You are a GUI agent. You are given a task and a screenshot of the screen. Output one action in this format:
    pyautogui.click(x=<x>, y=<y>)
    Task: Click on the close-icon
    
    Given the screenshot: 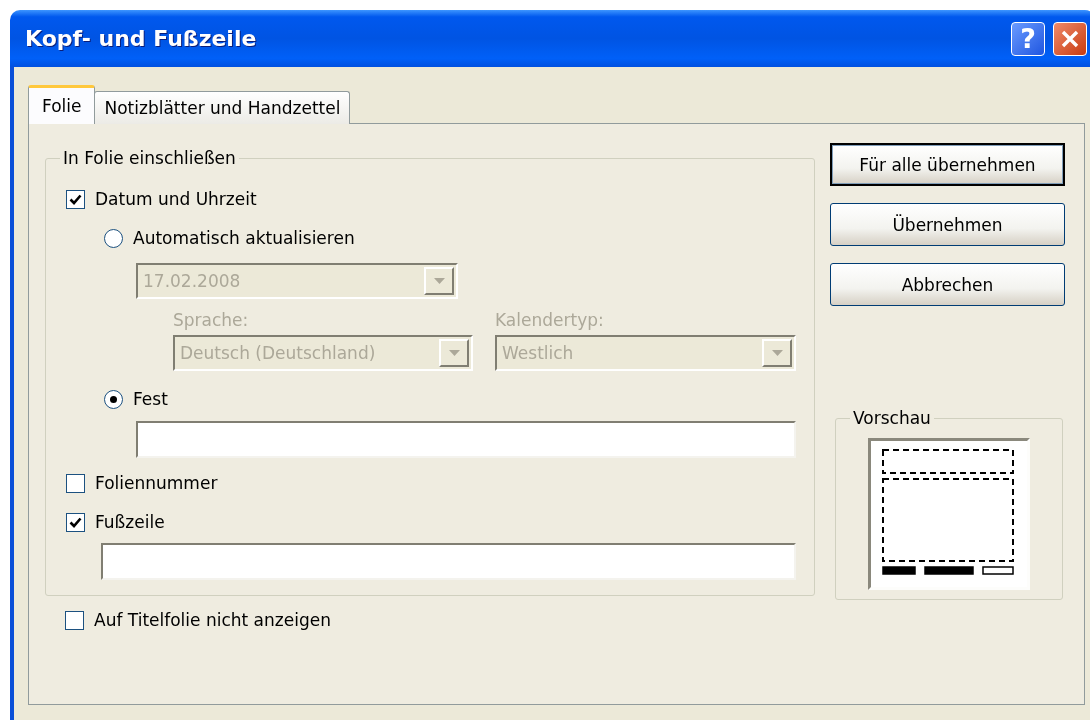 What is the action you would take?
    pyautogui.click(x=1070, y=38)
    